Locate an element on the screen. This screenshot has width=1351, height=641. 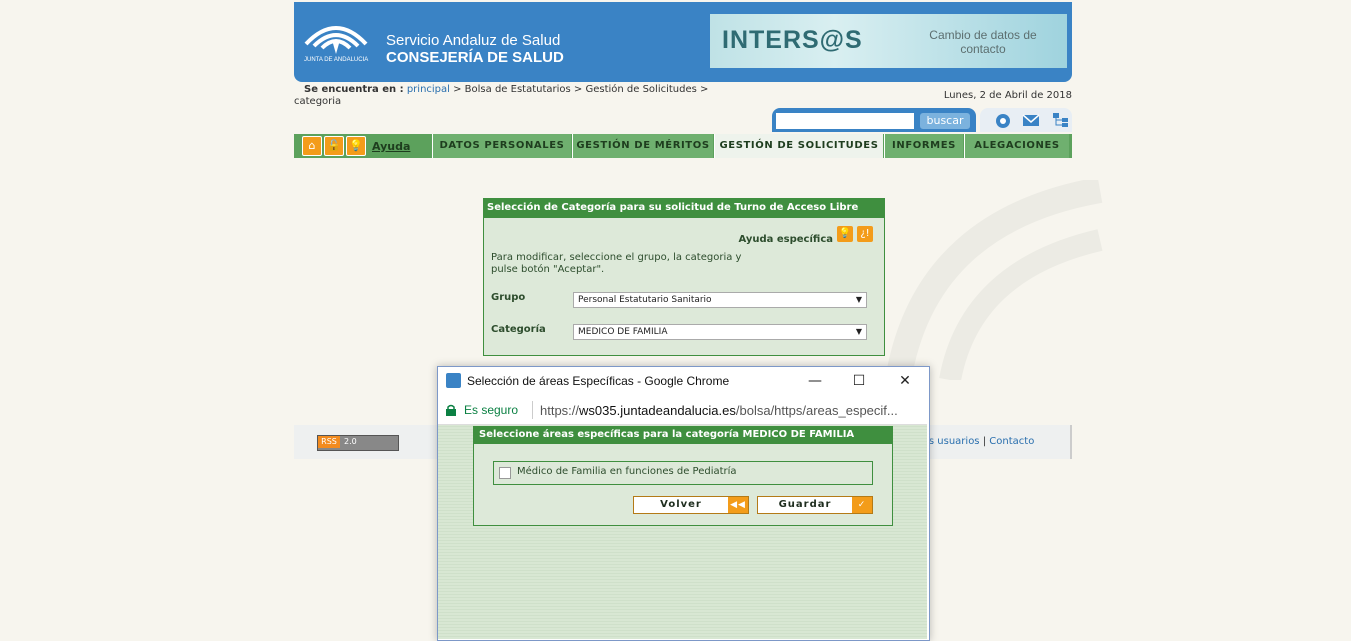
area-option-checkbox is located at coordinates (505, 473).